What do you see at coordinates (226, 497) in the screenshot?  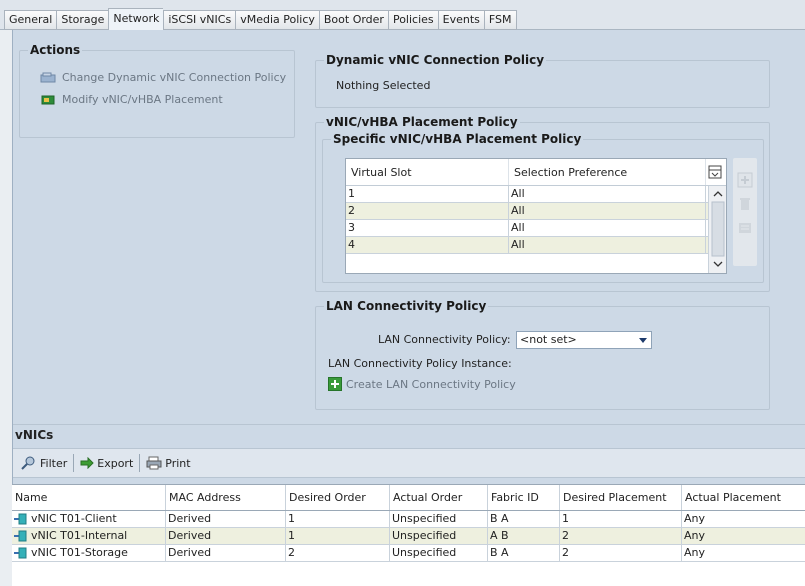 I see `col-mac-address: MAC Address` at bounding box center [226, 497].